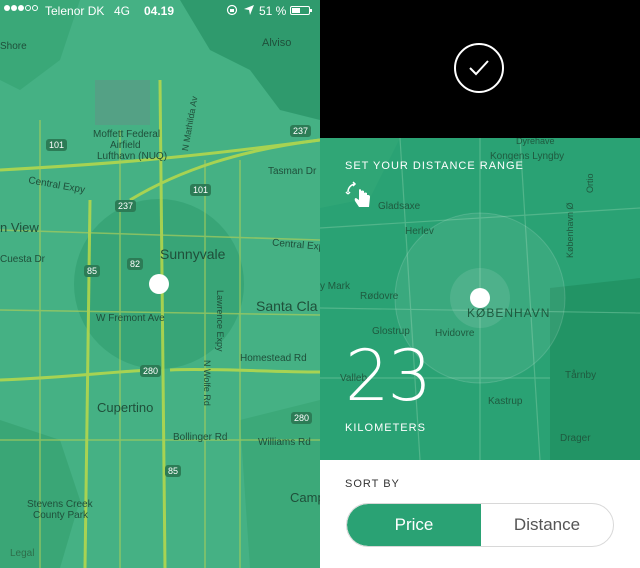  I want to click on clock: 04.19, so click(159, 11).